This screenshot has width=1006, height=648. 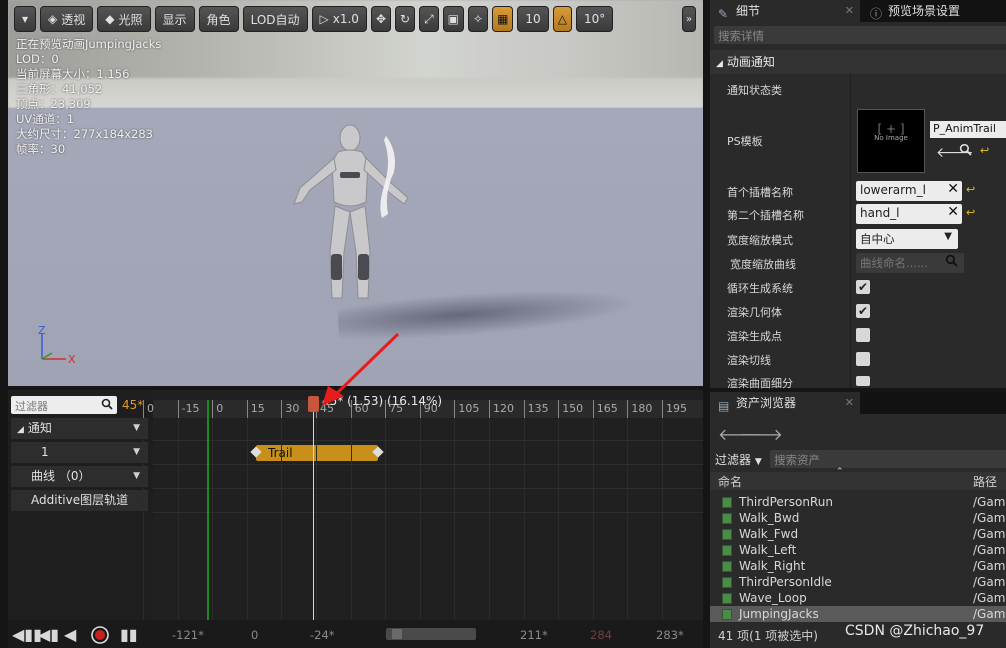 I want to click on recycle-checkbox: ✔, so click(x=863, y=287).